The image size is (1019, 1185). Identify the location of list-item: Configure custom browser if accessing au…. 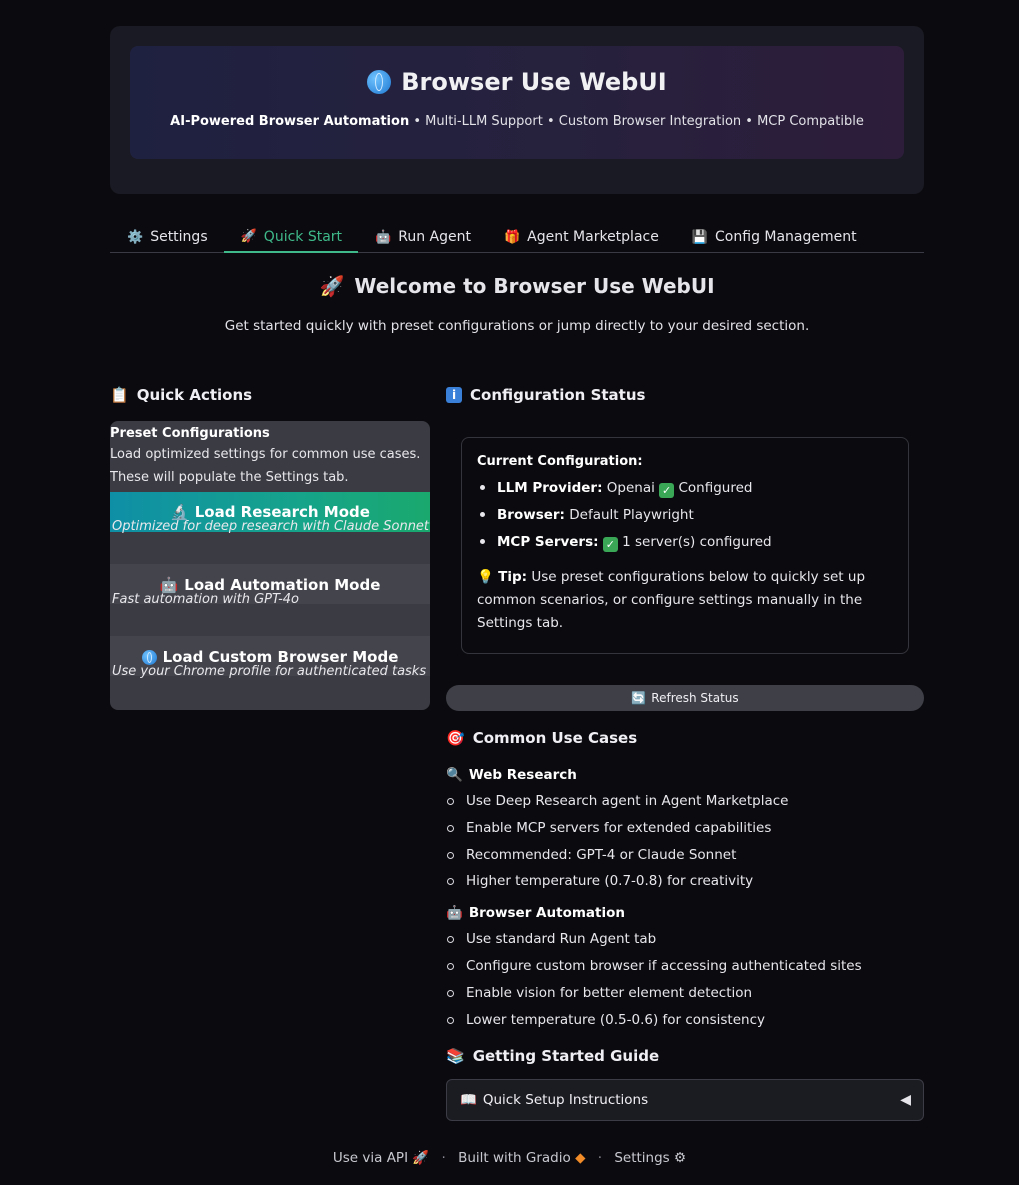
(685, 966).